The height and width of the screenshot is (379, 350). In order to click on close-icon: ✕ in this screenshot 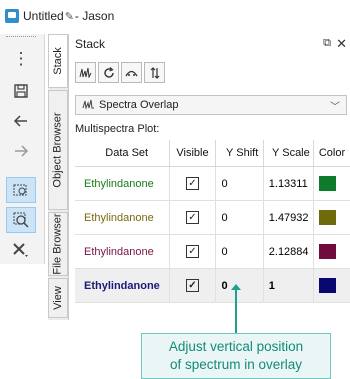, I will do `click(341, 44)`.